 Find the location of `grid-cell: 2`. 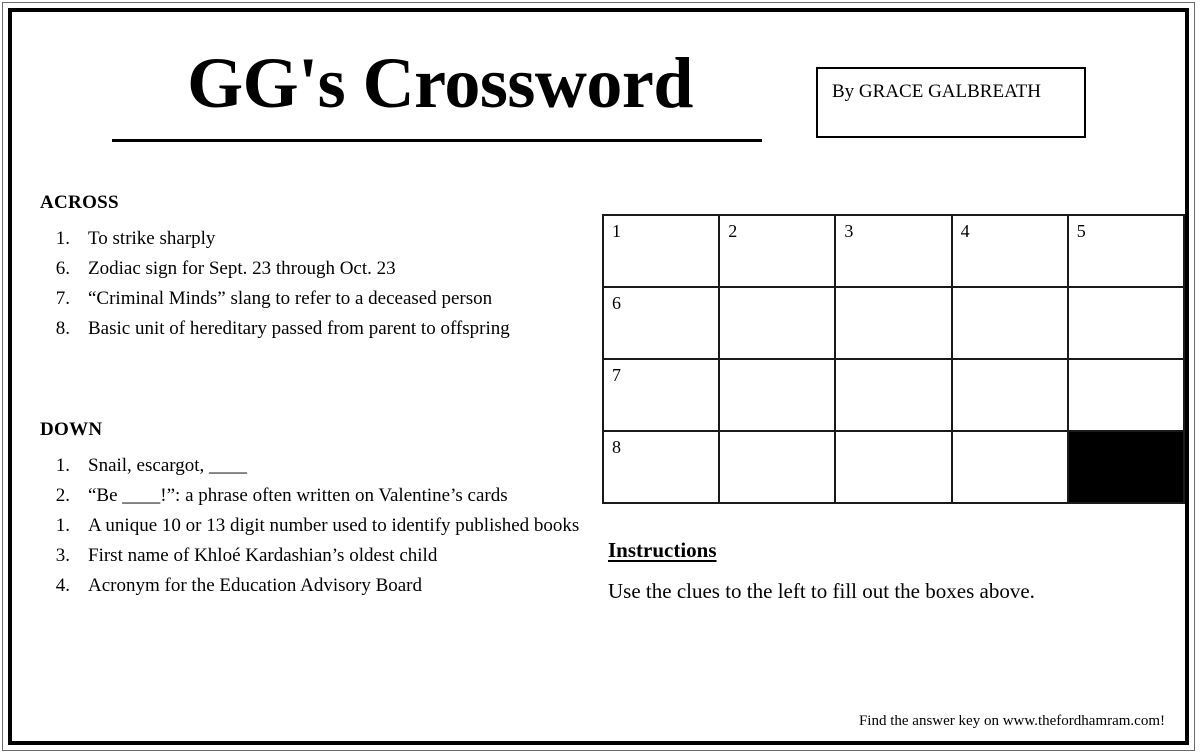

grid-cell: 2 is located at coordinates (777, 251).